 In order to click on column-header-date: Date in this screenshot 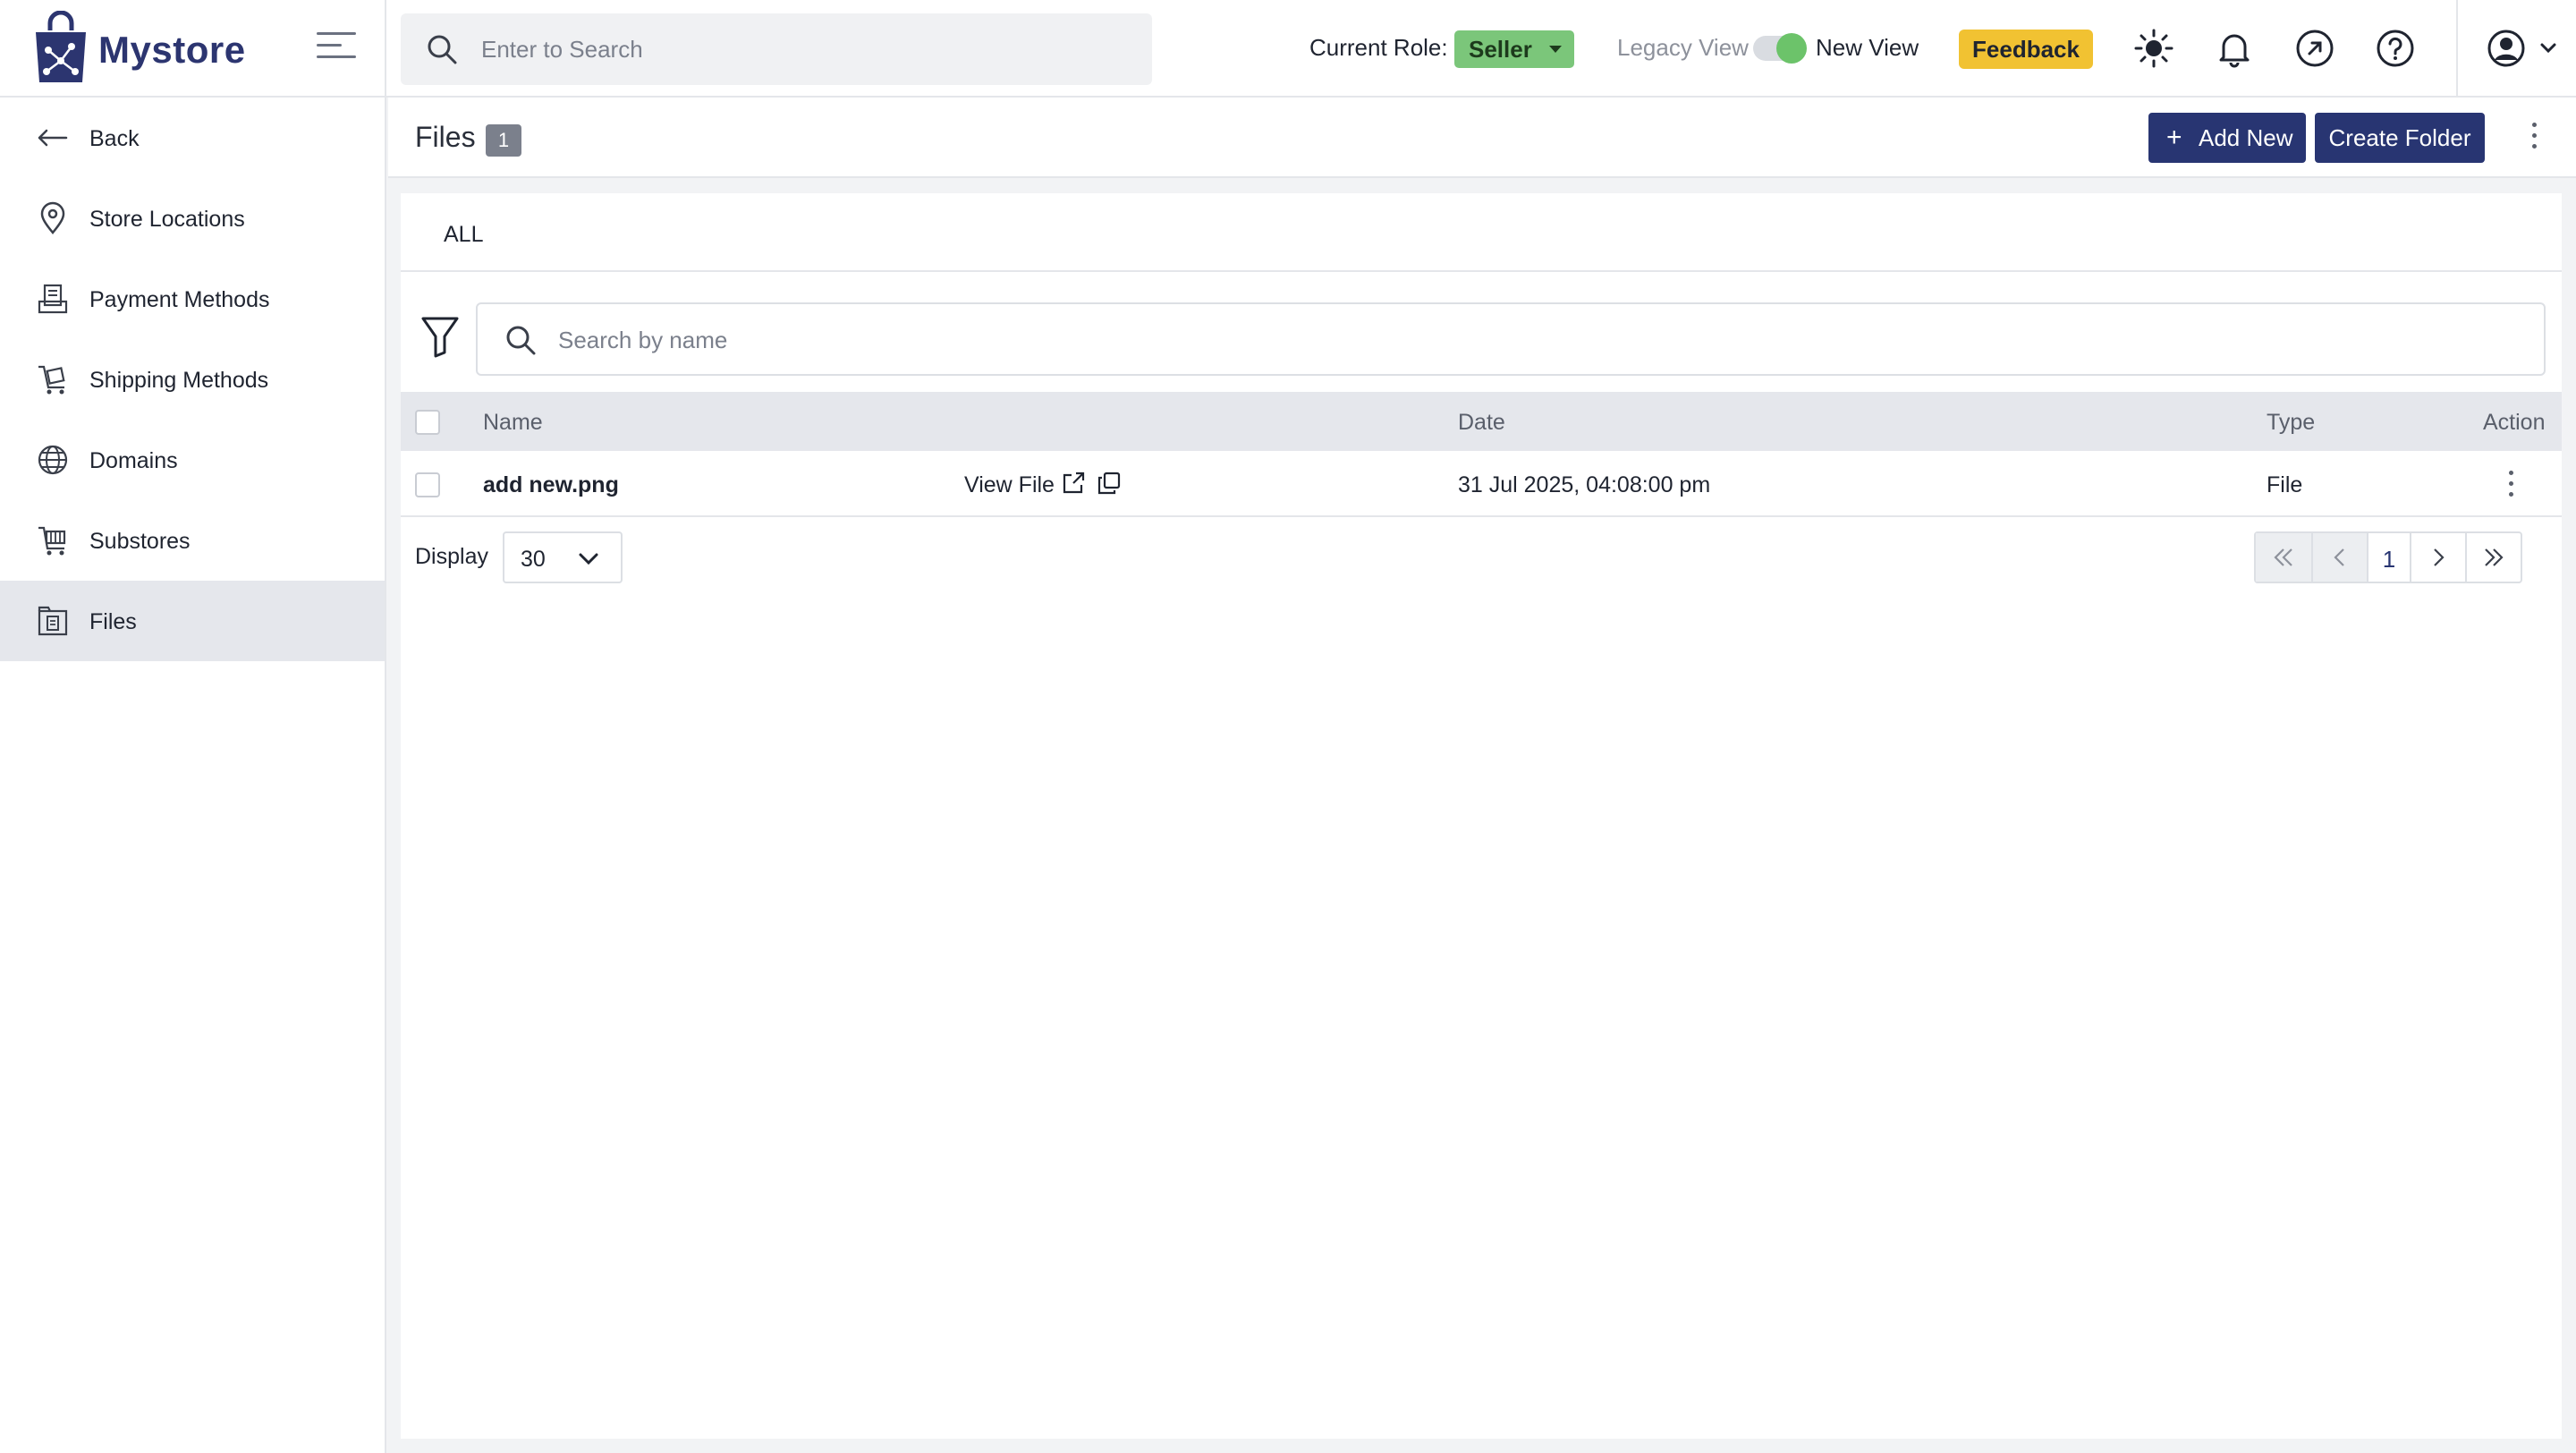, I will do `click(1481, 423)`.